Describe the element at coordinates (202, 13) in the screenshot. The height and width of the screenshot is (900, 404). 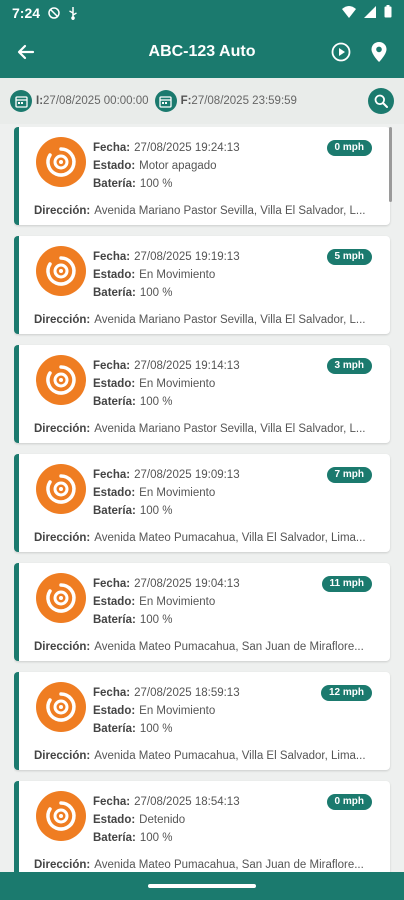
I see `status-bar: 7:24` at that location.